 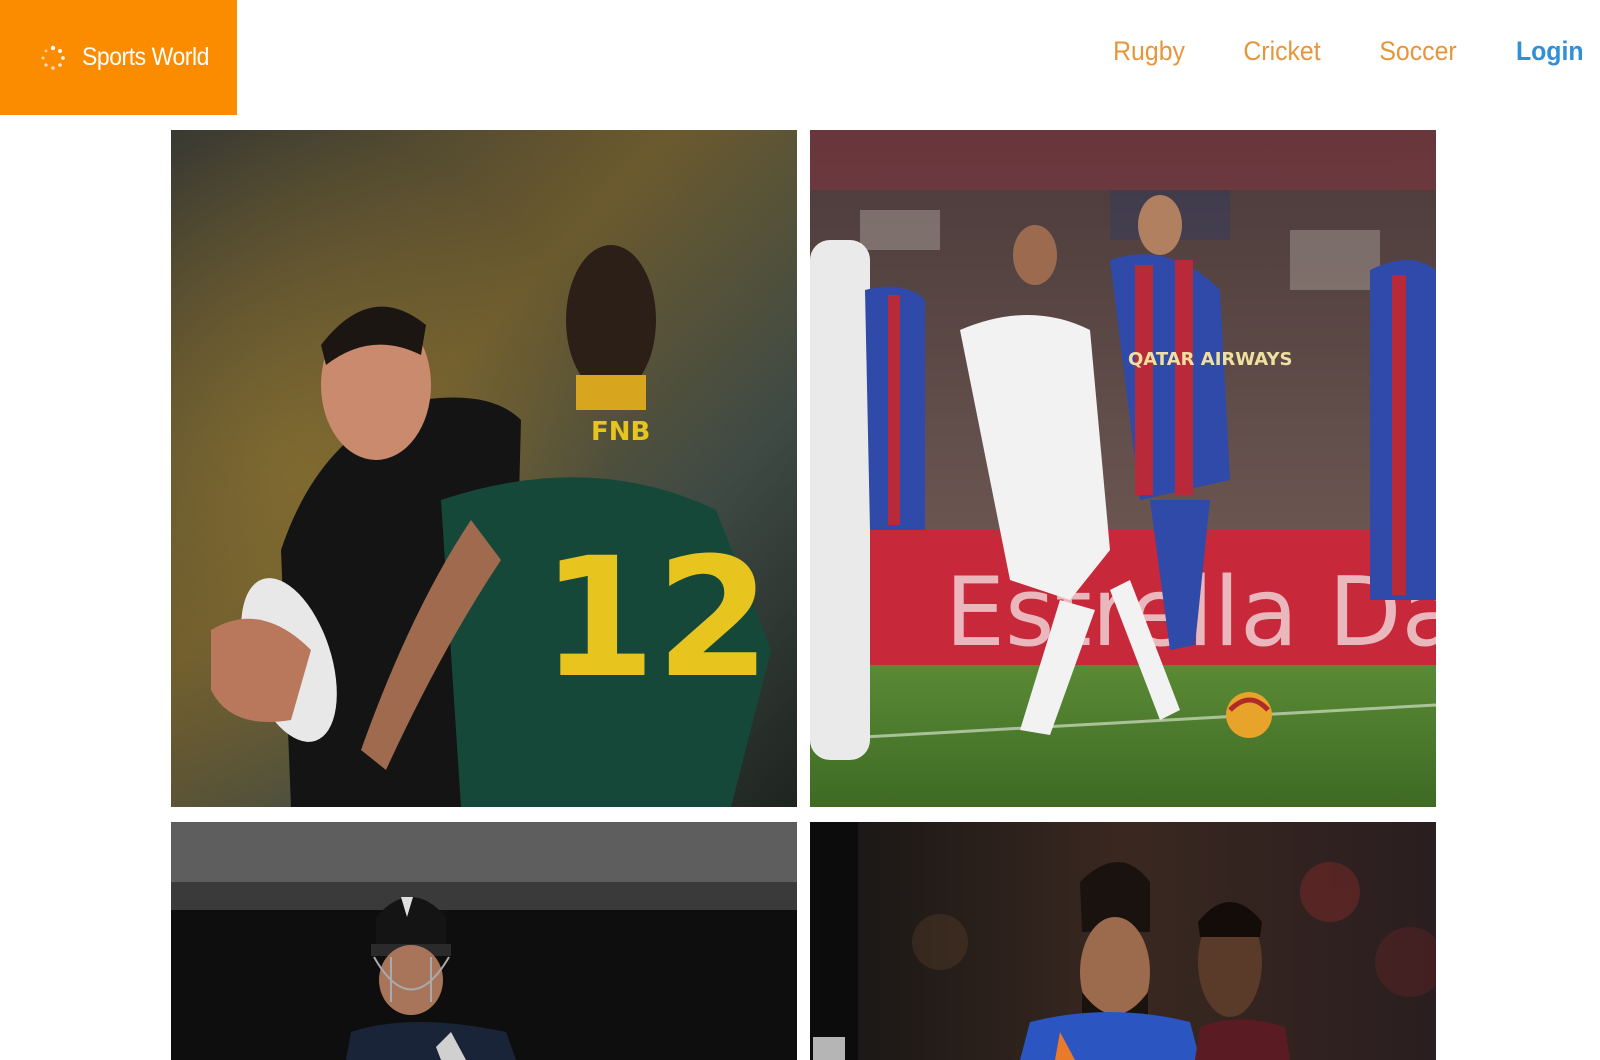 I want to click on nav-link-rugby: Rugby, so click(x=1150, y=51).